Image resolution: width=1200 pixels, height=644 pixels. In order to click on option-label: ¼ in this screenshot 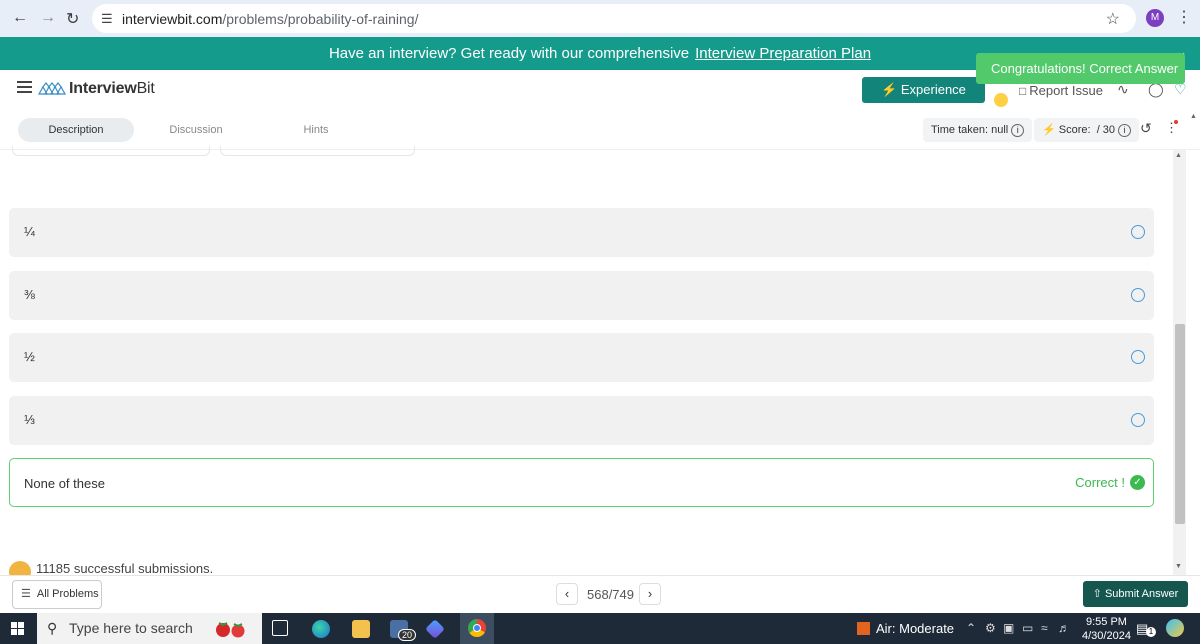, I will do `click(29, 231)`.